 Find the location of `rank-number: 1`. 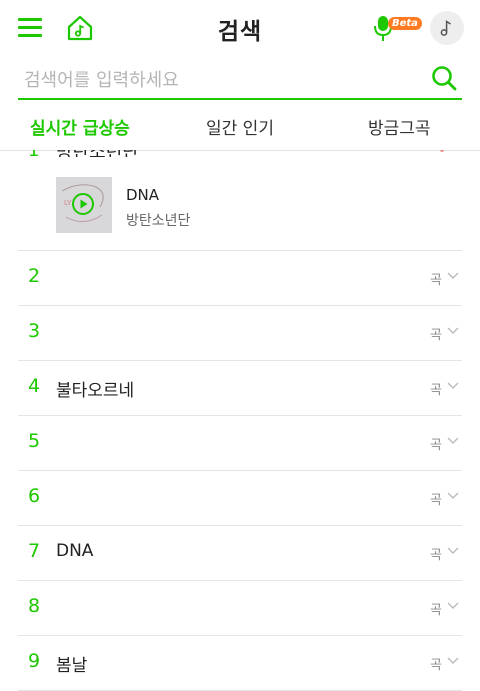

rank-number: 1 is located at coordinates (33, 153).